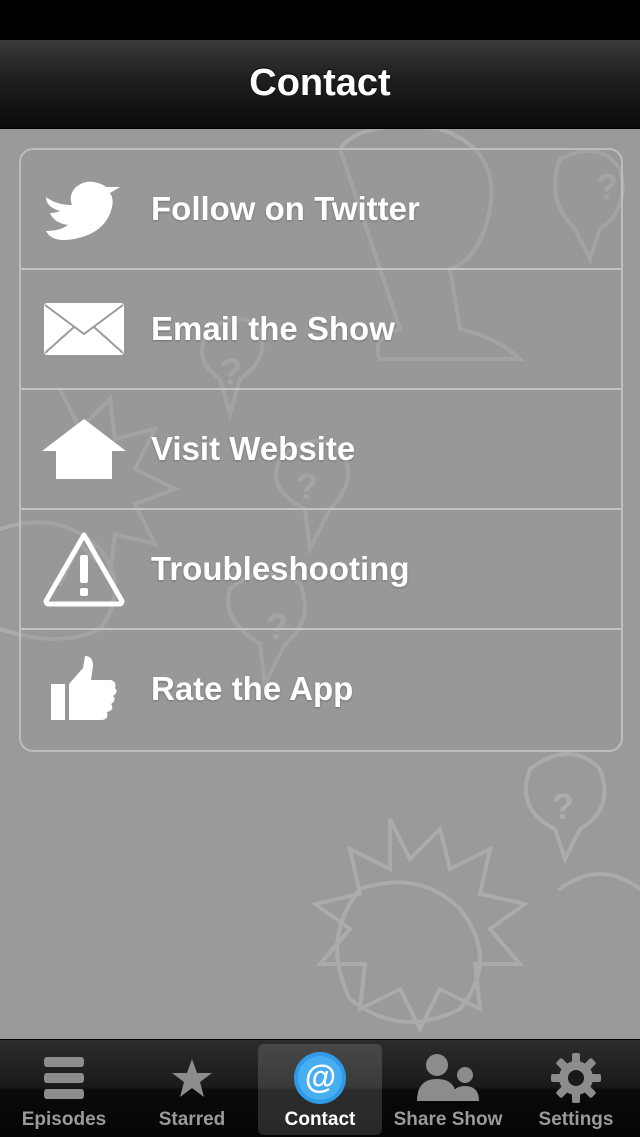  I want to click on menu-item-label: Visit Website, so click(253, 448).